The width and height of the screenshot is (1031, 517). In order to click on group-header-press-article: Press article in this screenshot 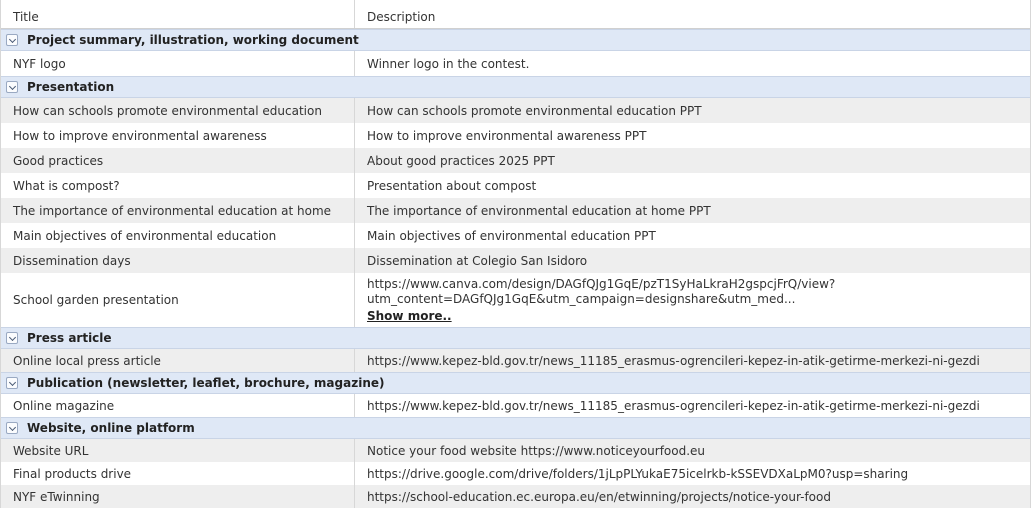, I will do `click(515, 338)`.